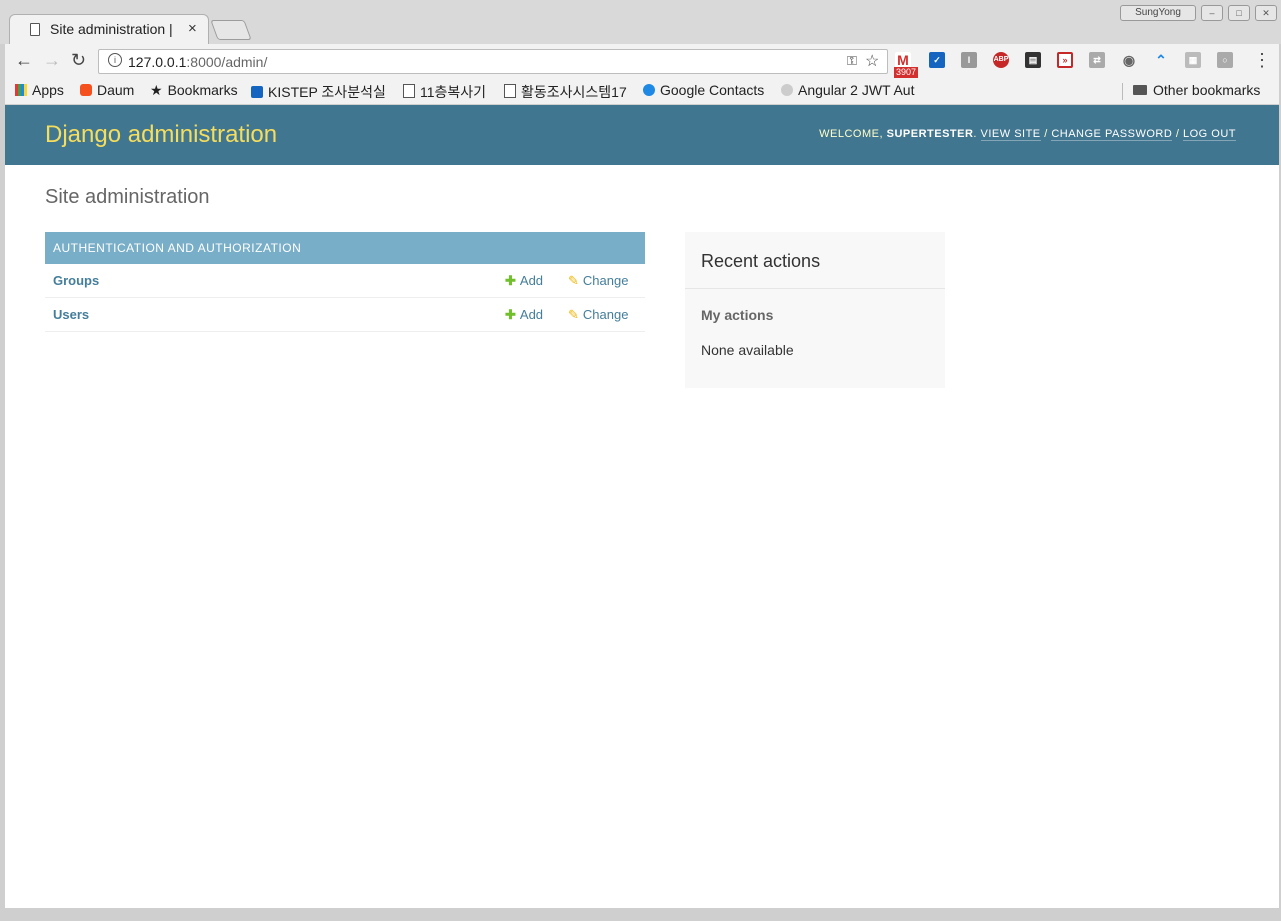 This screenshot has height=921, width=1281. What do you see at coordinates (815, 288) in the screenshot?
I see `divider` at bounding box center [815, 288].